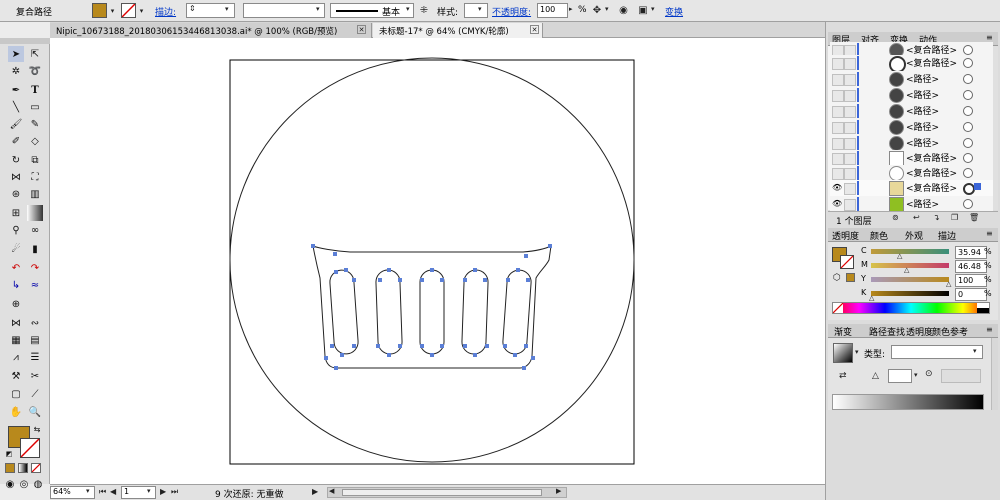  I want to click on status-menu-icon: ▶, so click(315, 491).